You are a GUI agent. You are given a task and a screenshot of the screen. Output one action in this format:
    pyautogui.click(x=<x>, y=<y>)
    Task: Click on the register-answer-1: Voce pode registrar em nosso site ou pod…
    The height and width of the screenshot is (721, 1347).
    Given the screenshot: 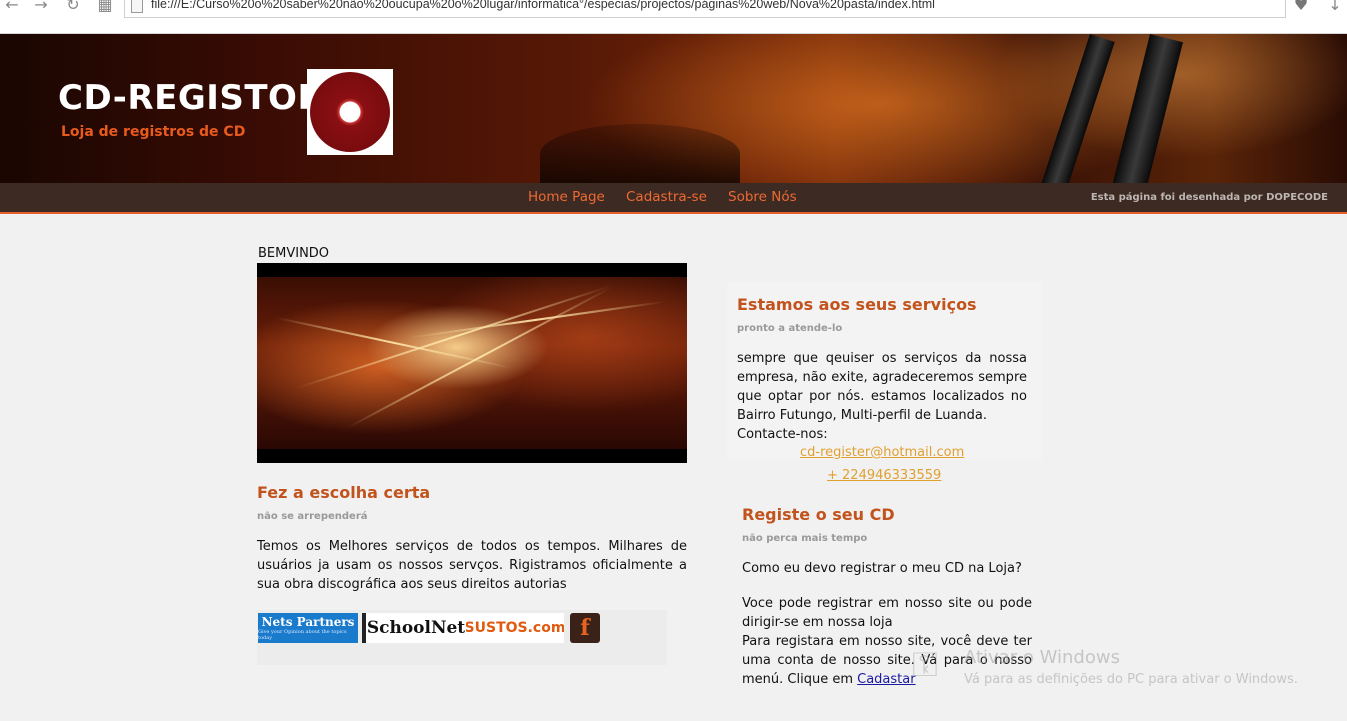 What is the action you would take?
    pyautogui.click(x=887, y=613)
    